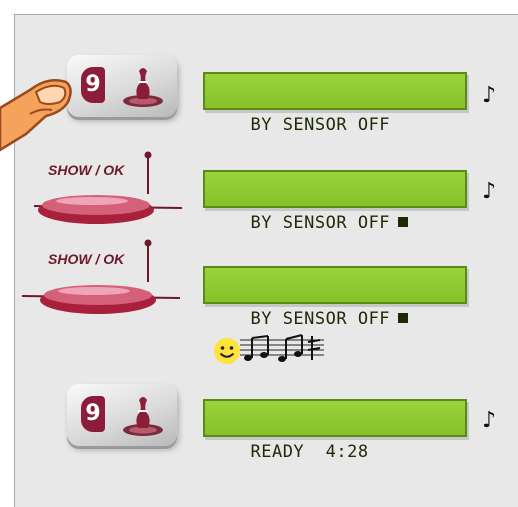 Image resolution: width=518 pixels, height=507 pixels. Describe the element at coordinates (36, 115) in the screenshot. I see `pointing-hand-icon` at that location.